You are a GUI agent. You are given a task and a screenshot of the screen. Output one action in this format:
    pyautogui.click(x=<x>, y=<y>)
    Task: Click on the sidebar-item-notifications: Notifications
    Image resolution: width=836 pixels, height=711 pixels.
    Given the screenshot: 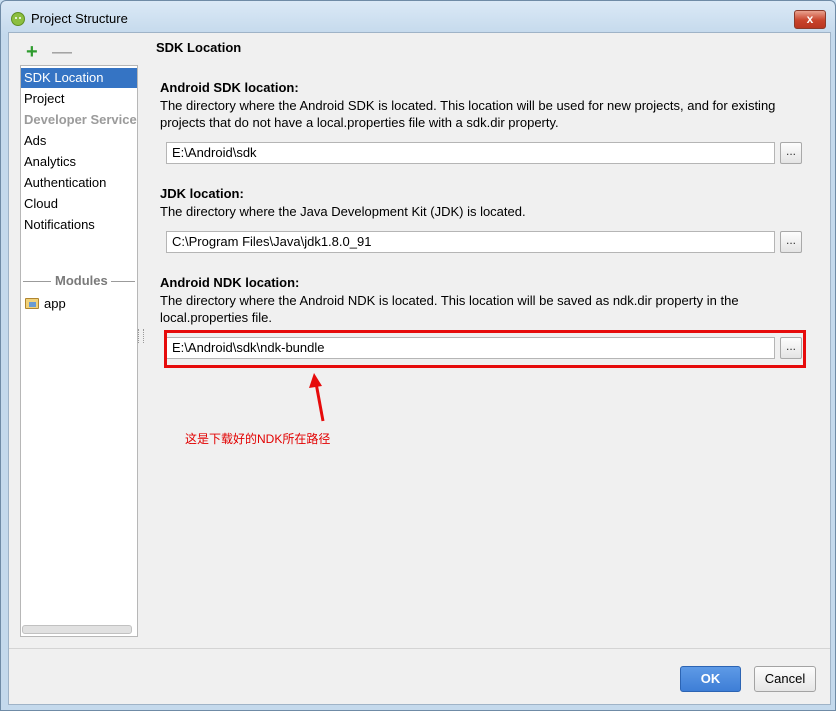 What is the action you would take?
    pyautogui.click(x=79, y=225)
    